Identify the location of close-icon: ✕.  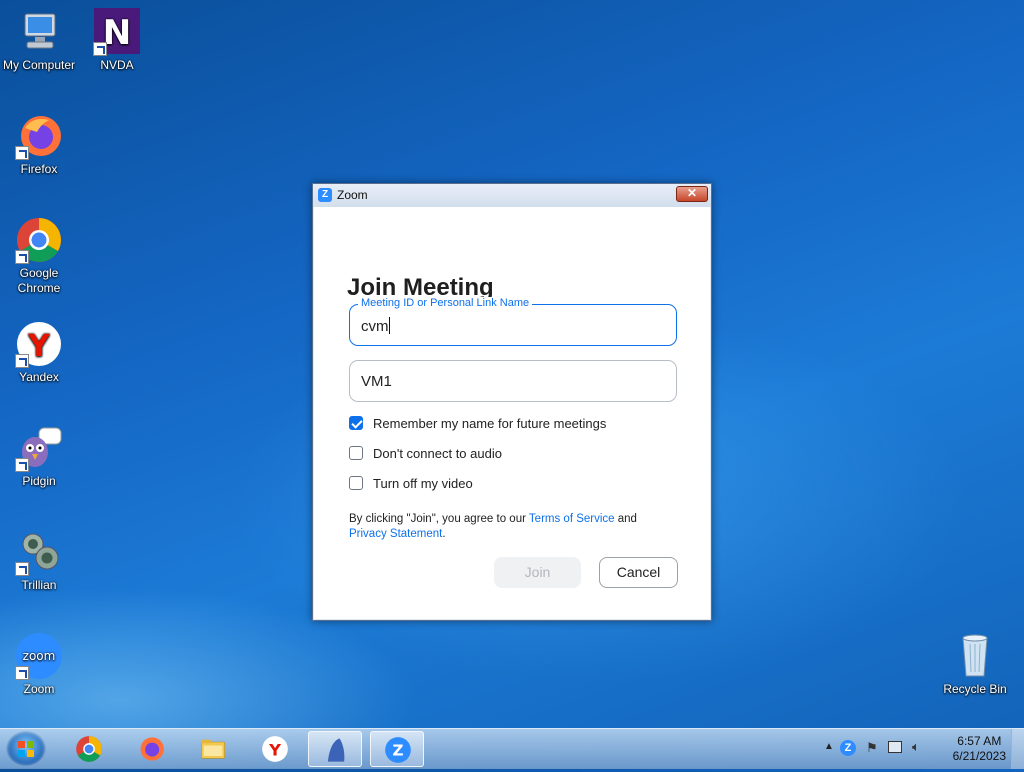
(692, 193).